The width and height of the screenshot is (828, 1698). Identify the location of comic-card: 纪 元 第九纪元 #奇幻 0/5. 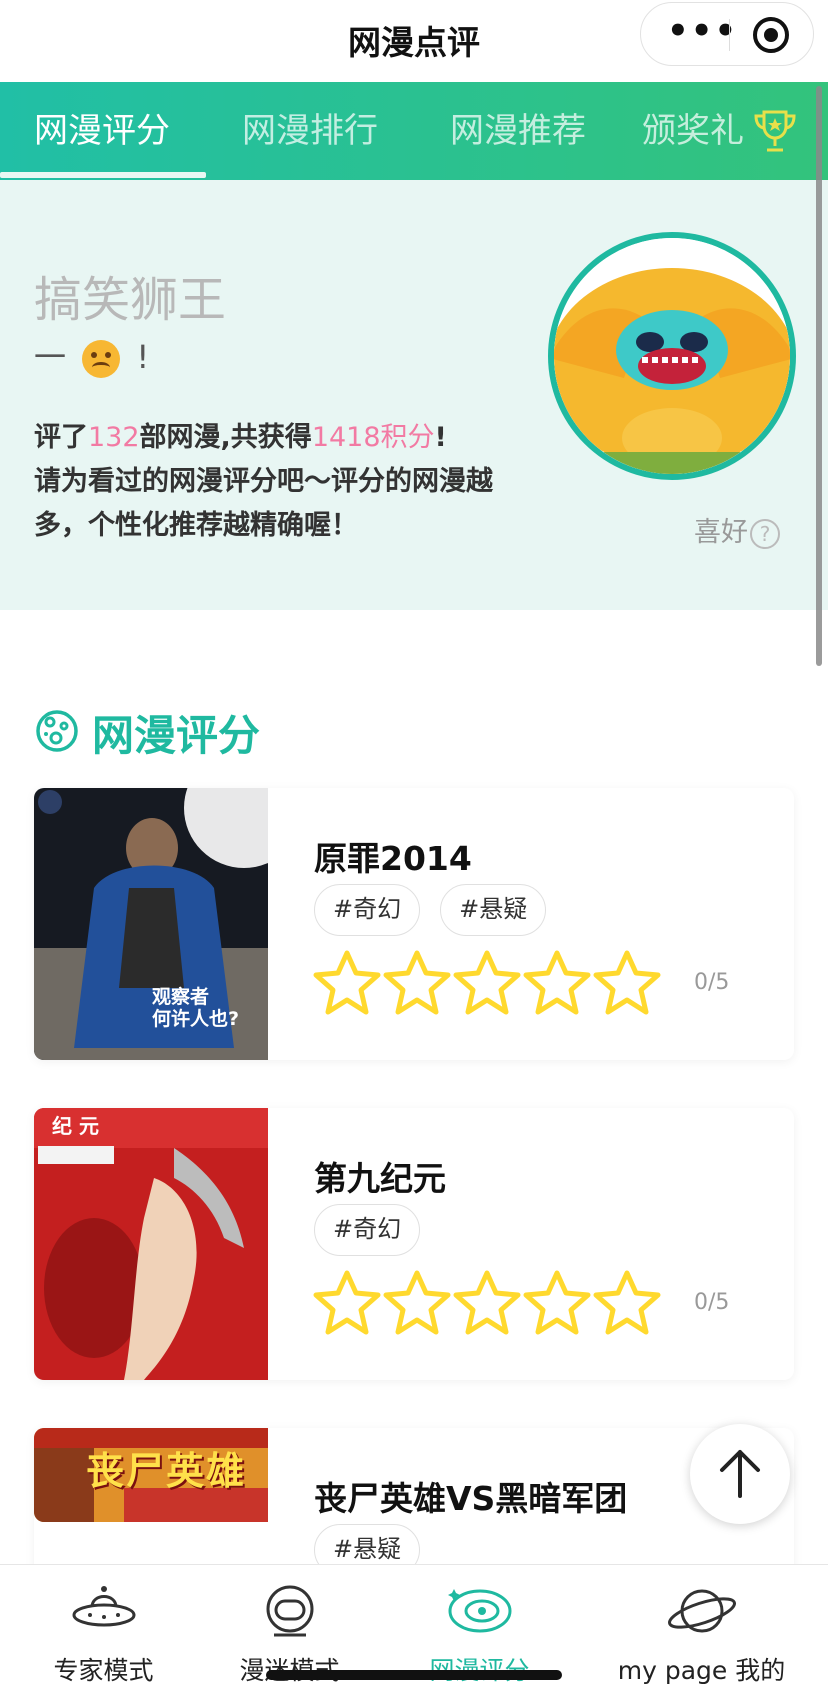
(414, 1244).